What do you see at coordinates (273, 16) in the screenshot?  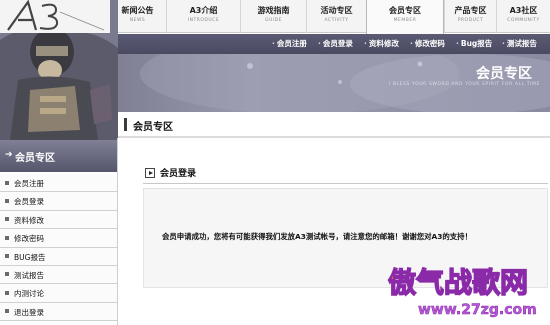 I see `nav-item-guide: 游戏指南 GUIDE` at bounding box center [273, 16].